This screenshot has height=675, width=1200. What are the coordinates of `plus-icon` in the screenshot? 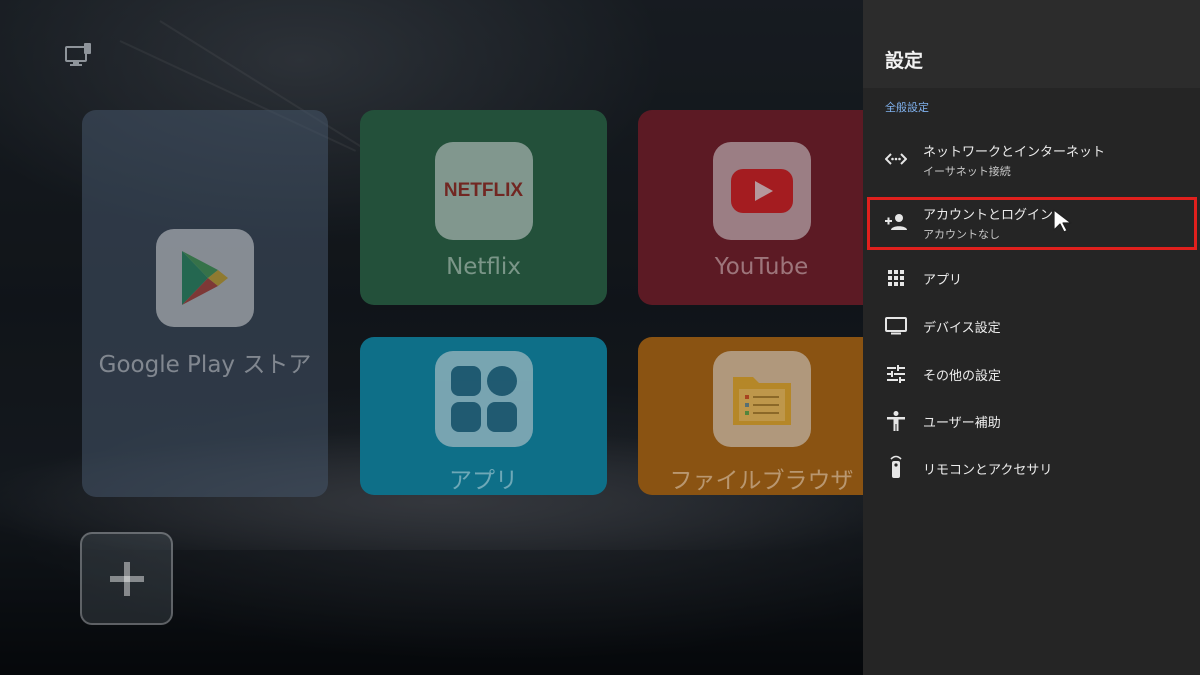 It's located at (126, 578).